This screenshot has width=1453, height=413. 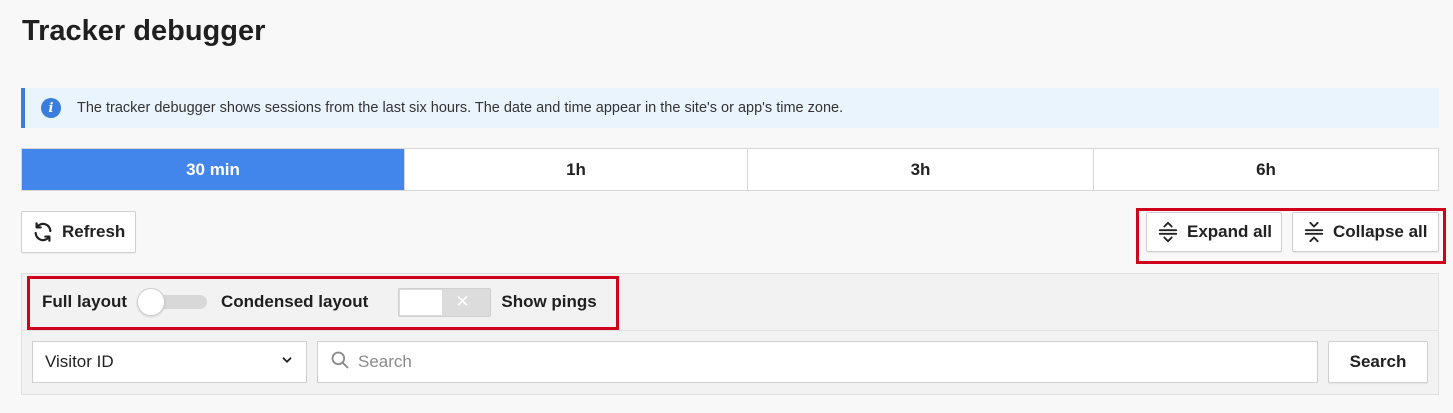 I want to click on divider, so click(x=730, y=330).